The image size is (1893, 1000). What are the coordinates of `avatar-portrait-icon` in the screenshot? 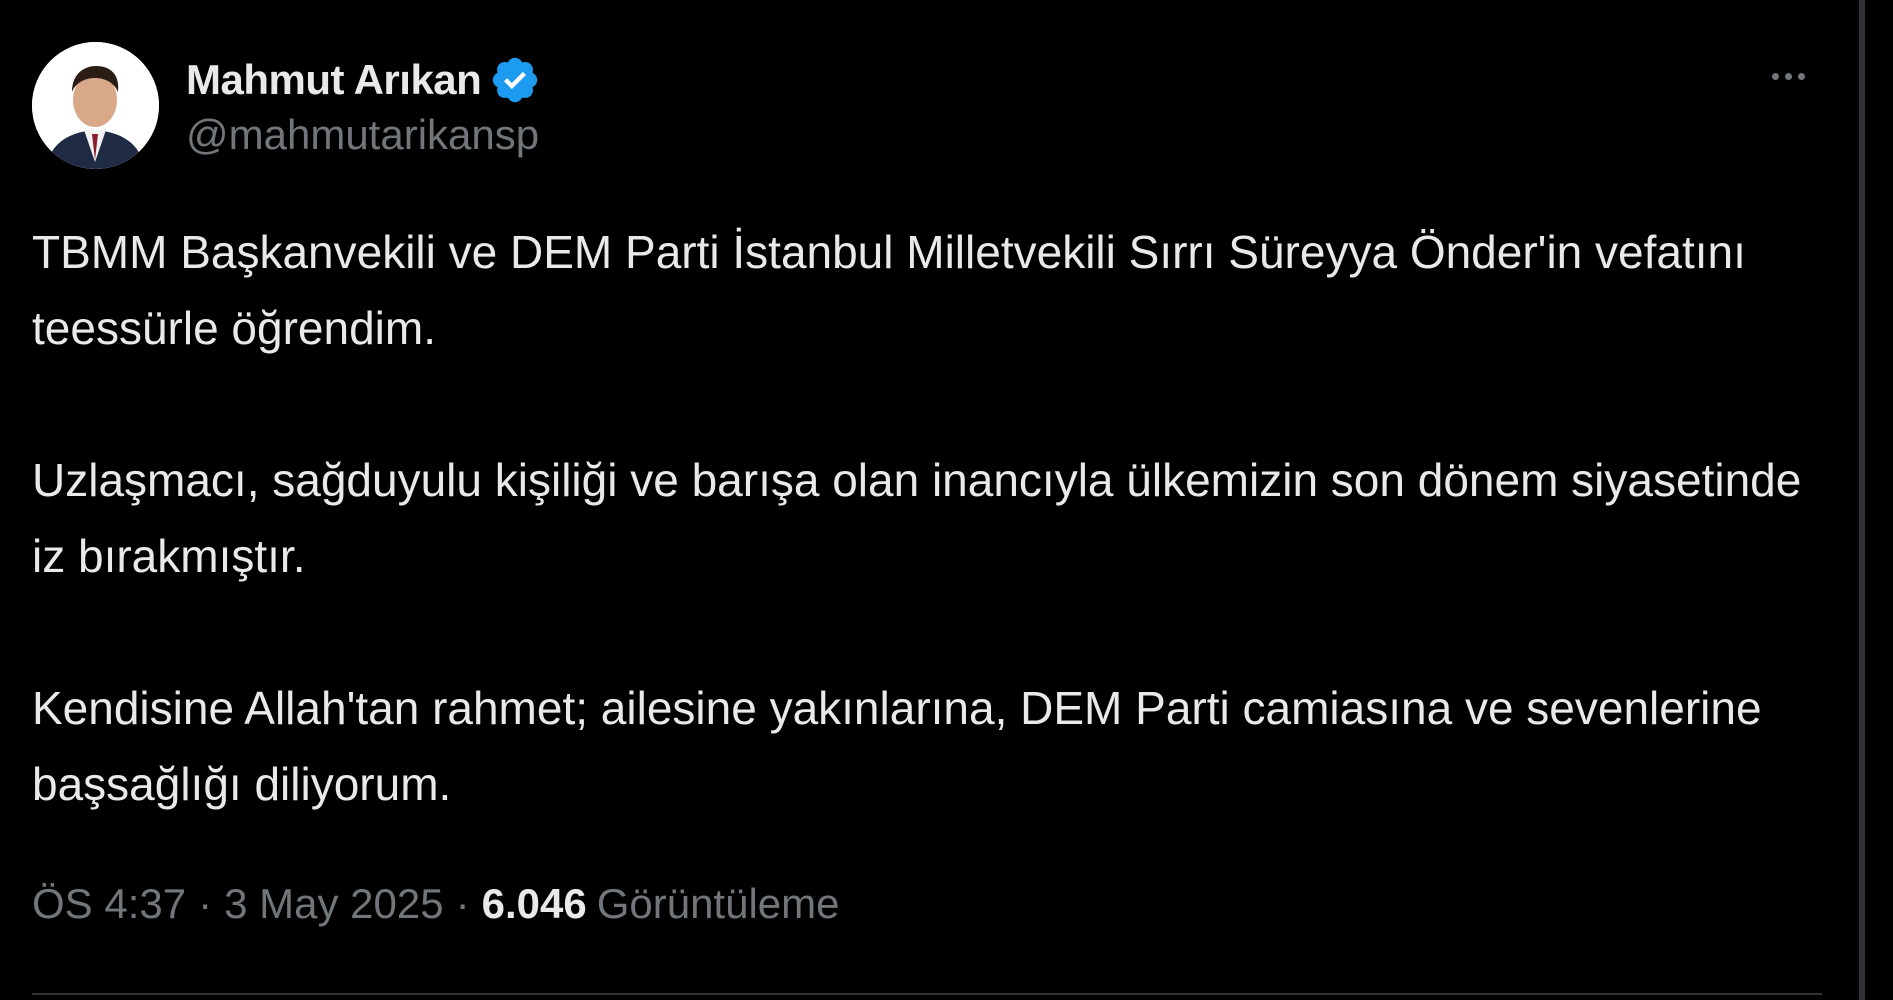 It's located at (95, 105).